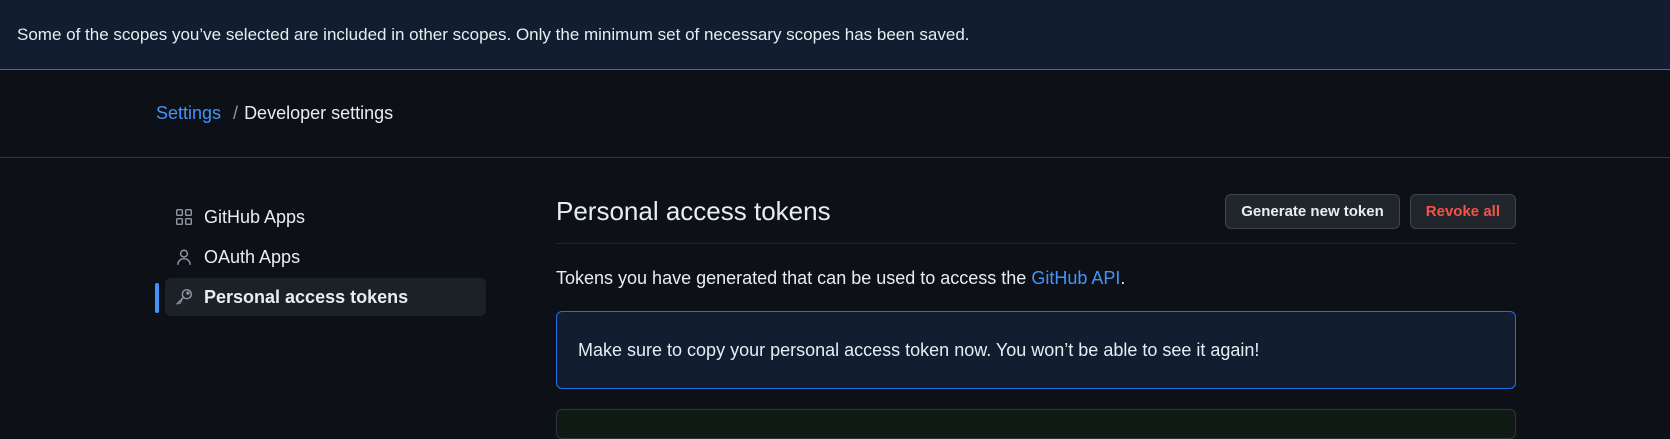 This screenshot has width=1670, height=439. Describe the element at coordinates (1462, 211) in the screenshot. I see `revoke-all-button: Revoke all` at that location.